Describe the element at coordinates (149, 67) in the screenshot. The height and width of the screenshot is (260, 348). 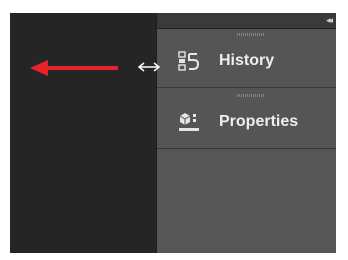
I see `horizontal-resize-cursor-icon` at that location.